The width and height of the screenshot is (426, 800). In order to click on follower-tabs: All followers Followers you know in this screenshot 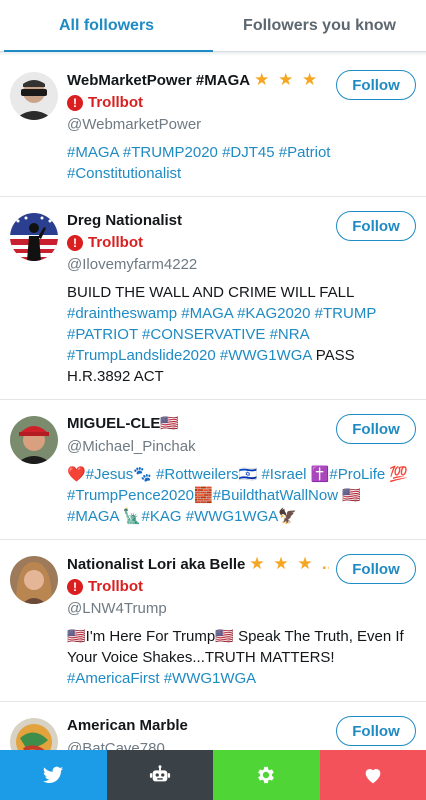, I will do `click(213, 26)`.